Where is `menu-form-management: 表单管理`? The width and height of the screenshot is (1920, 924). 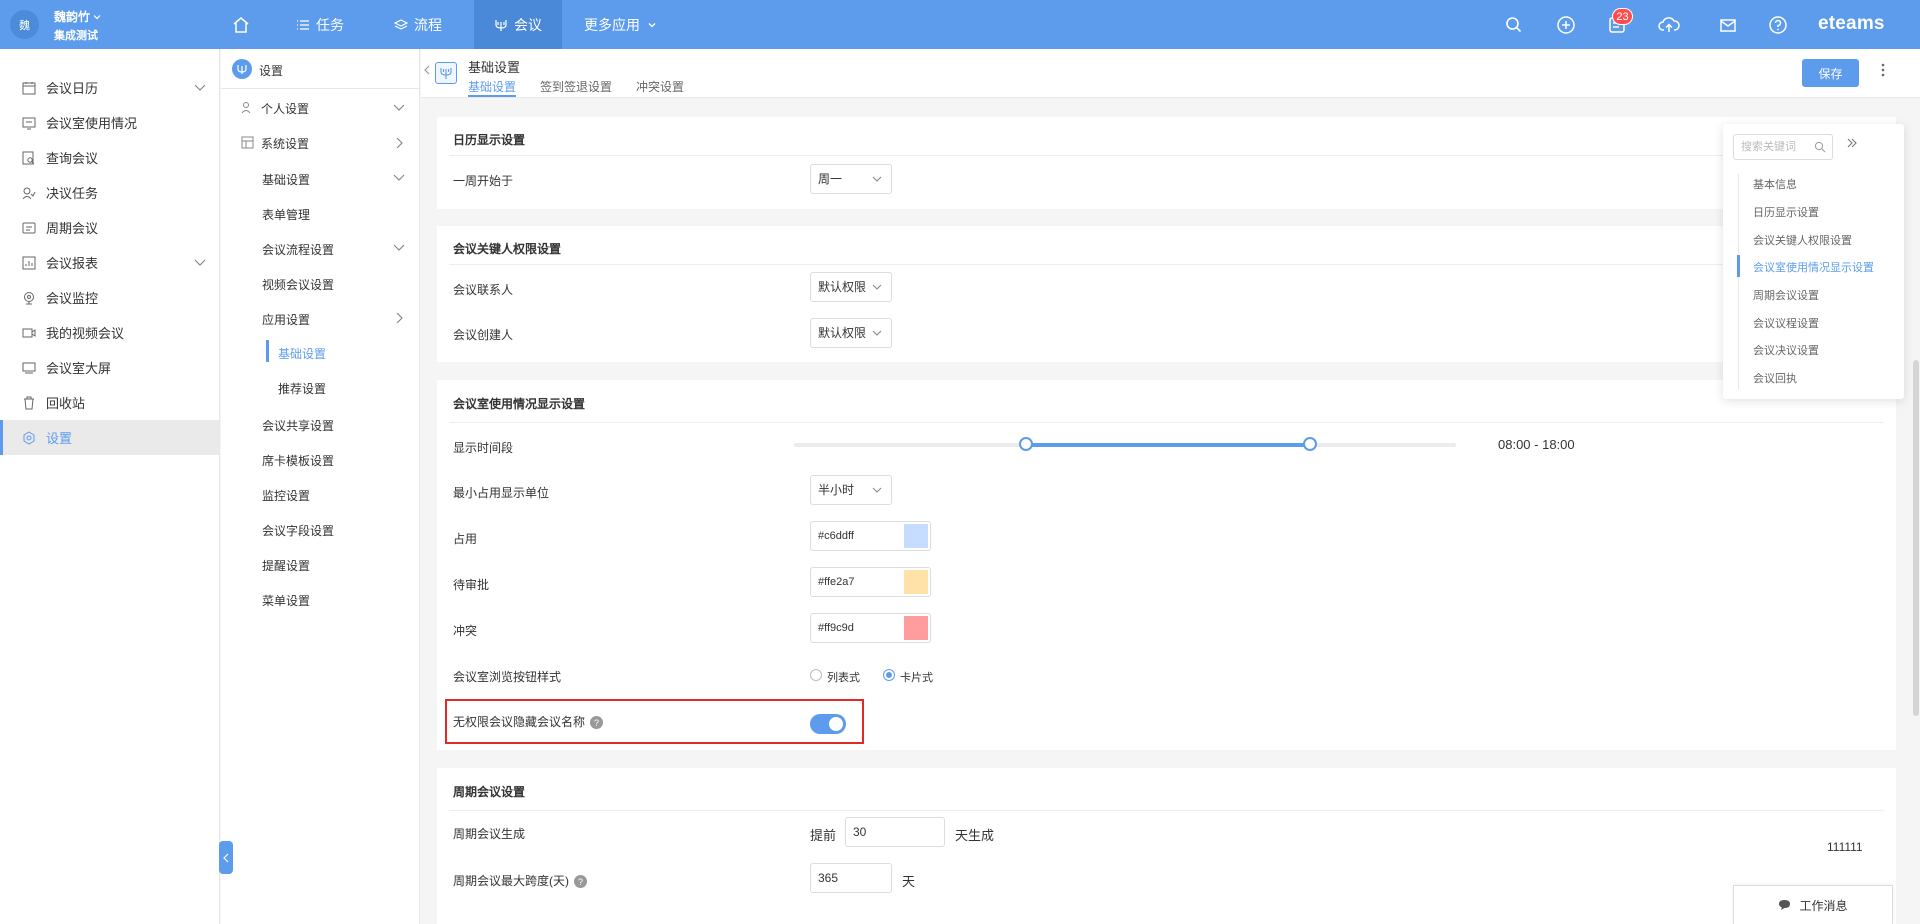
menu-form-management: 表单管理 is located at coordinates (286, 214).